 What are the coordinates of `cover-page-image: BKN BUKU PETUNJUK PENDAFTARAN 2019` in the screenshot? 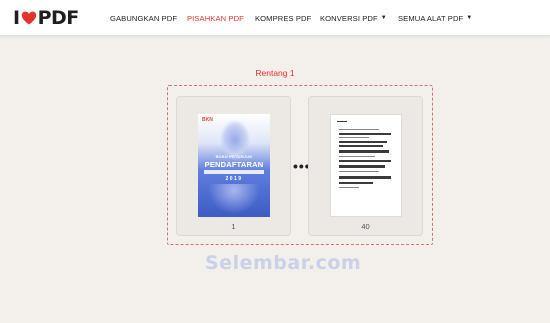 It's located at (234, 165).